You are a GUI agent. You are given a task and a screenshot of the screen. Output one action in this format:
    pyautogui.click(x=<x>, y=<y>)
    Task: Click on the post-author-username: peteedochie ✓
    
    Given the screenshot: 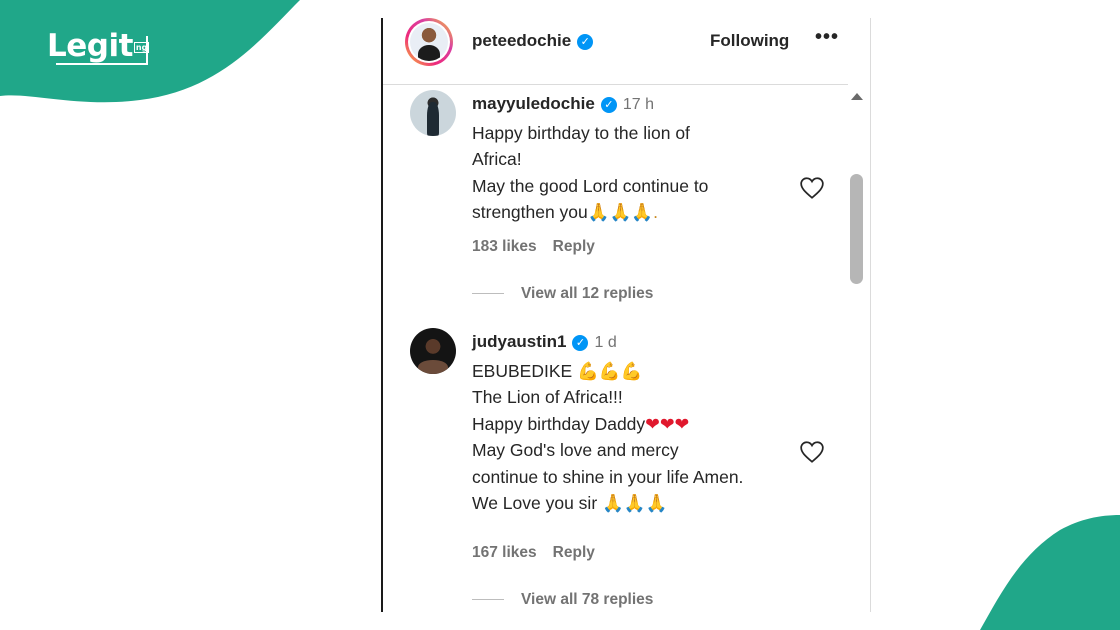 What is the action you would take?
    pyautogui.click(x=533, y=41)
    